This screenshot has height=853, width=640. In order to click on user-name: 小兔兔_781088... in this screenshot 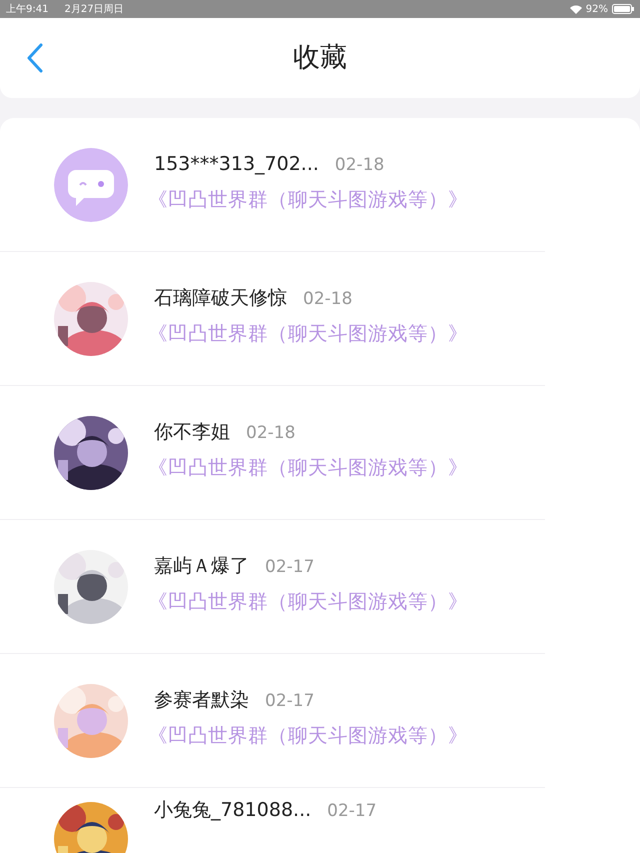, I will do `click(233, 810)`.